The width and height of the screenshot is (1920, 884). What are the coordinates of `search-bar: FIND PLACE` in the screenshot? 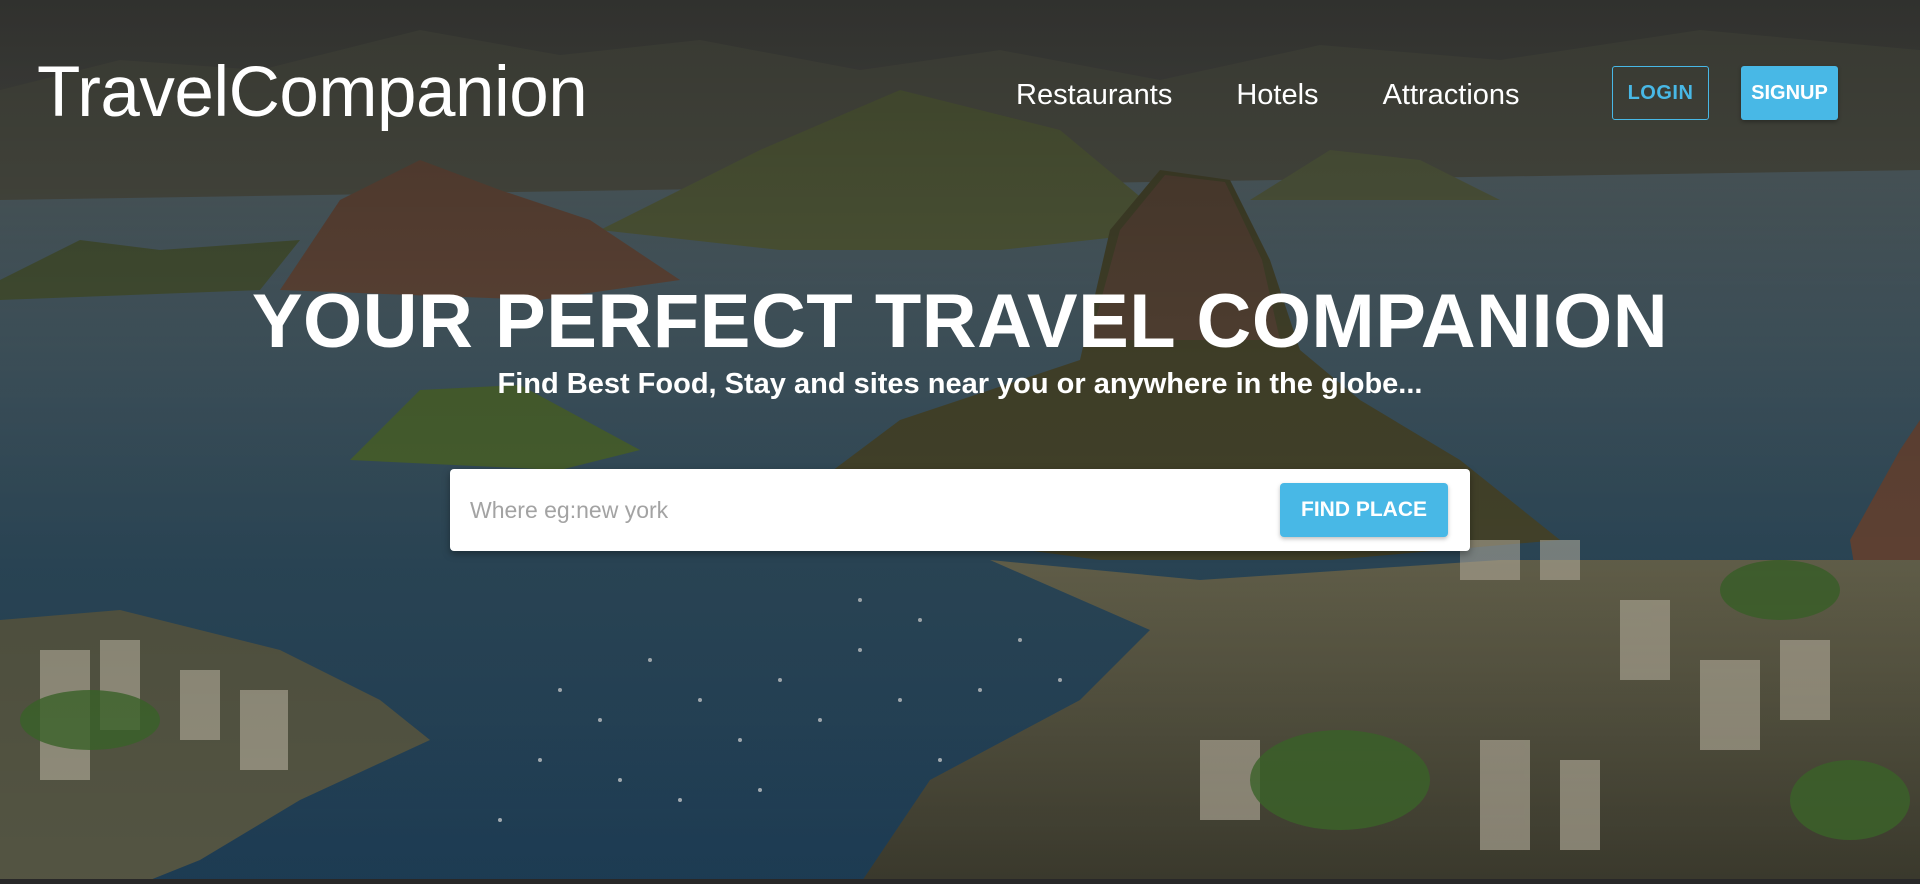 It's located at (960, 510).